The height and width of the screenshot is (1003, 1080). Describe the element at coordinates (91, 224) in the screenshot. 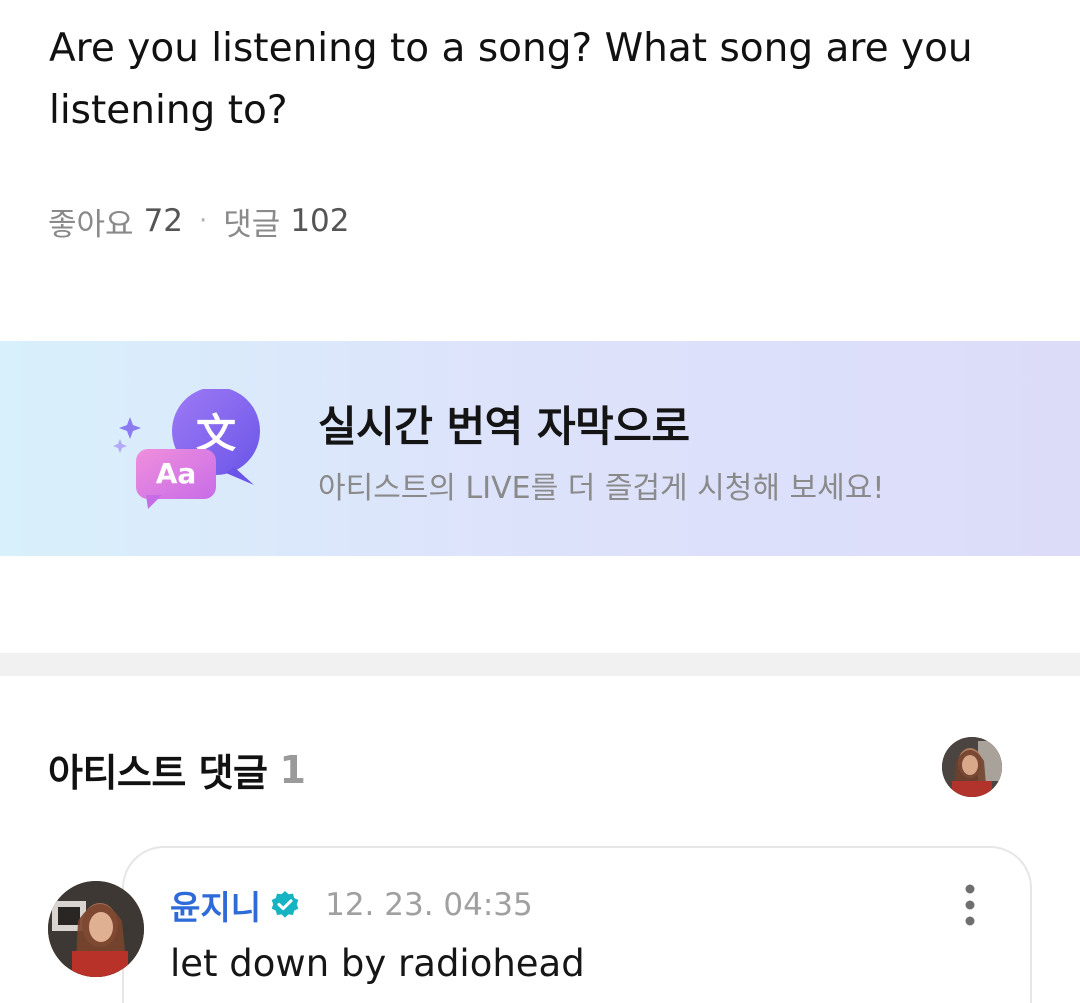

I see `likes-label: 좋아요` at that location.